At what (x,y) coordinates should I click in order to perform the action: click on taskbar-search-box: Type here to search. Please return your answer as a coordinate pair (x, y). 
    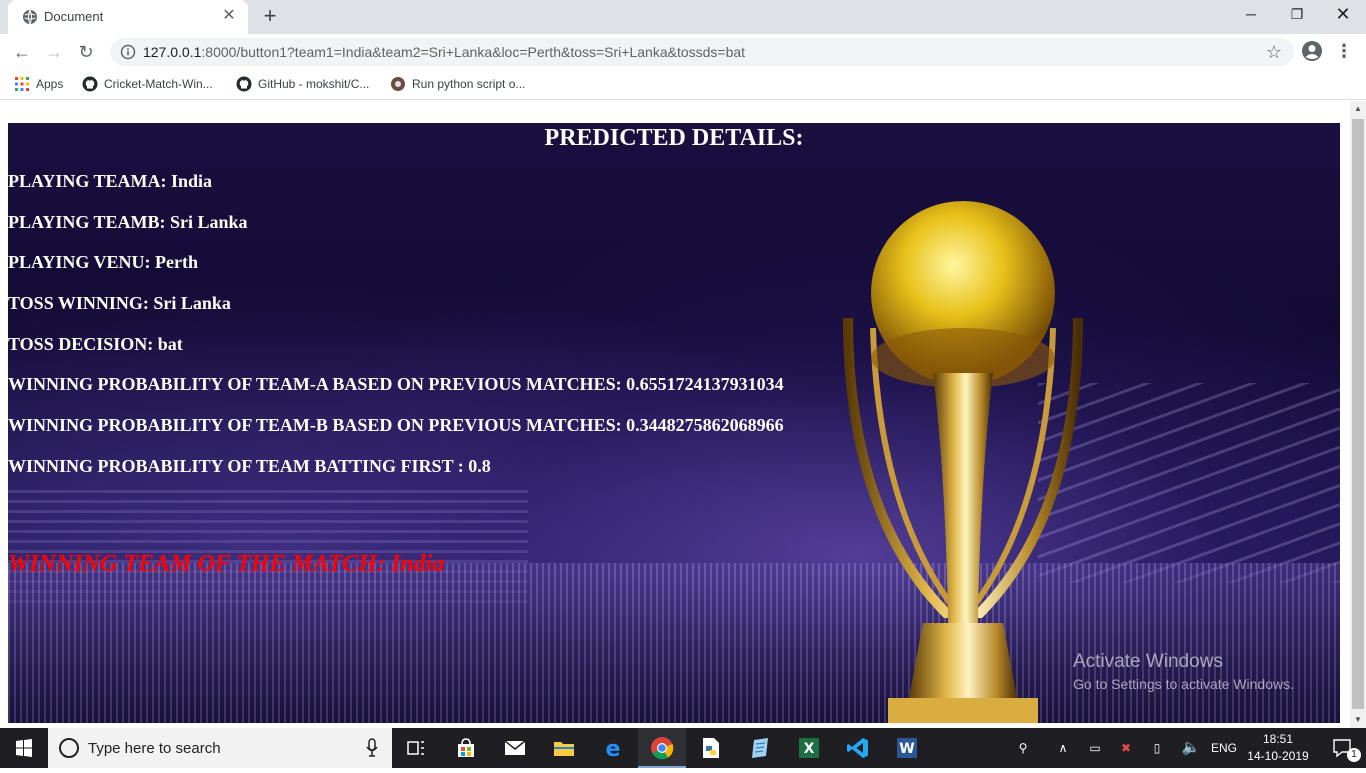
    Looking at the image, I should click on (220, 748).